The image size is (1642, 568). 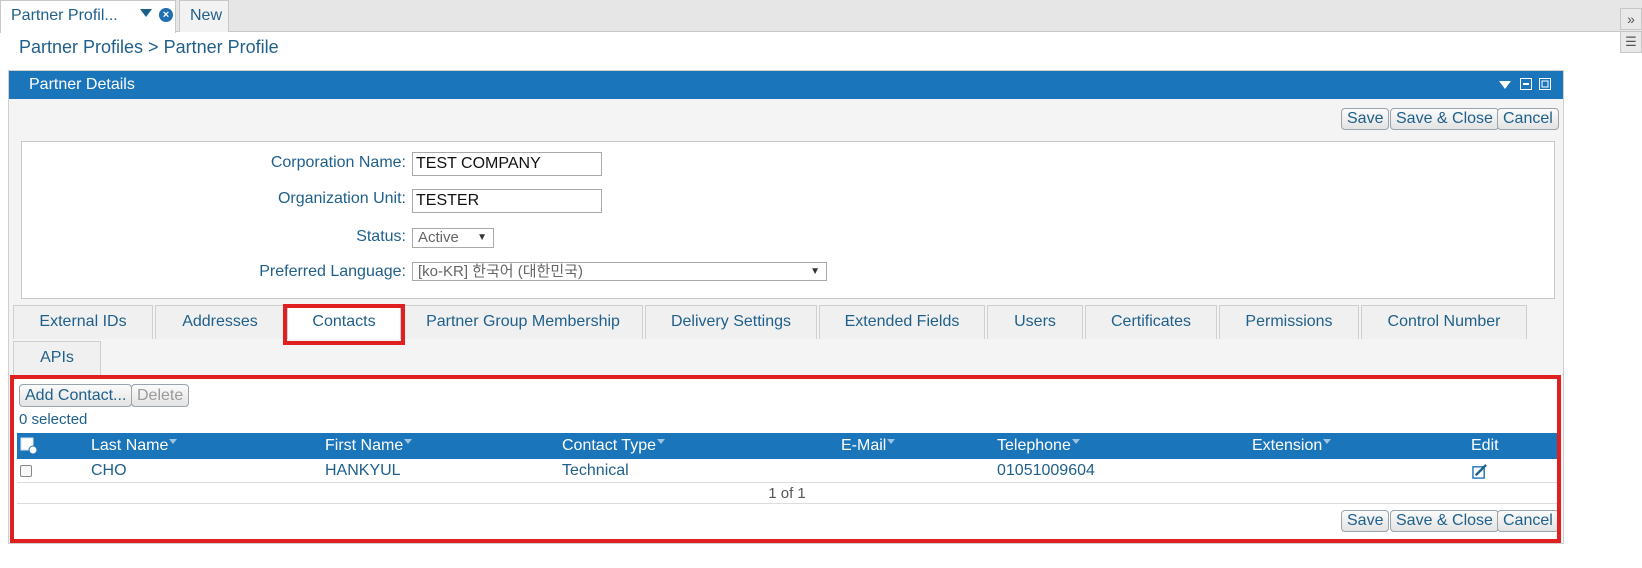 What do you see at coordinates (1528, 521) in the screenshot?
I see `cancel-button-bottom: Cancel` at bounding box center [1528, 521].